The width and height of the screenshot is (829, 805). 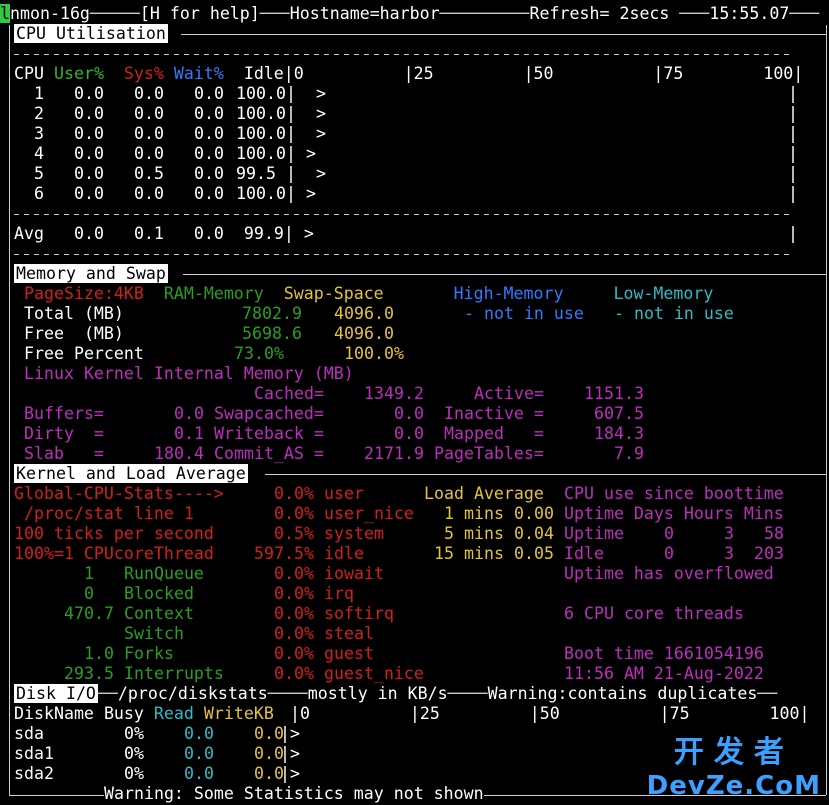 What do you see at coordinates (354, 533) in the screenshot?
I see `cpu-stat-name: system` at bounding box center [354, 533].